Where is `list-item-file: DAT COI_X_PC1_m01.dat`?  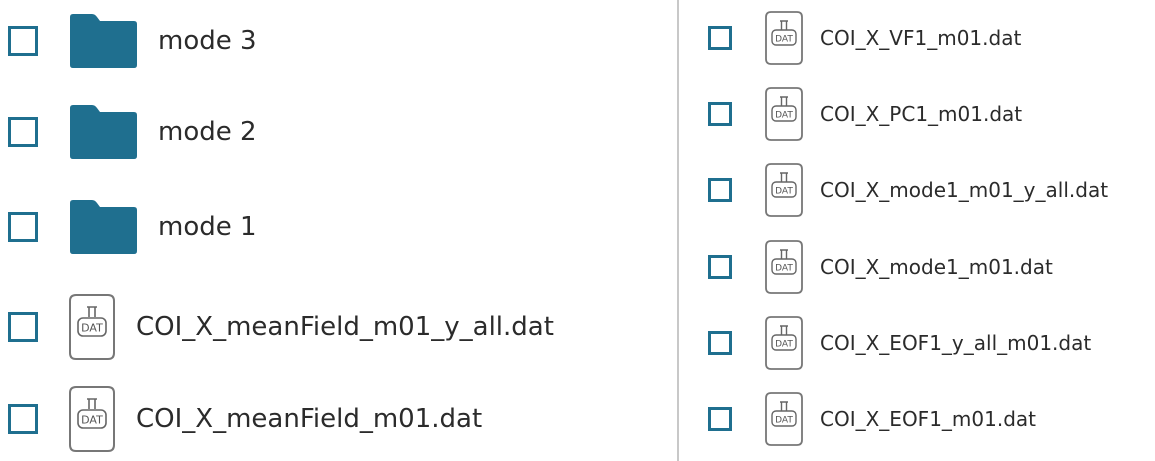
list-item-file: DAT COI_X_PC1_m01.dat is located at coordinates (851, 114).